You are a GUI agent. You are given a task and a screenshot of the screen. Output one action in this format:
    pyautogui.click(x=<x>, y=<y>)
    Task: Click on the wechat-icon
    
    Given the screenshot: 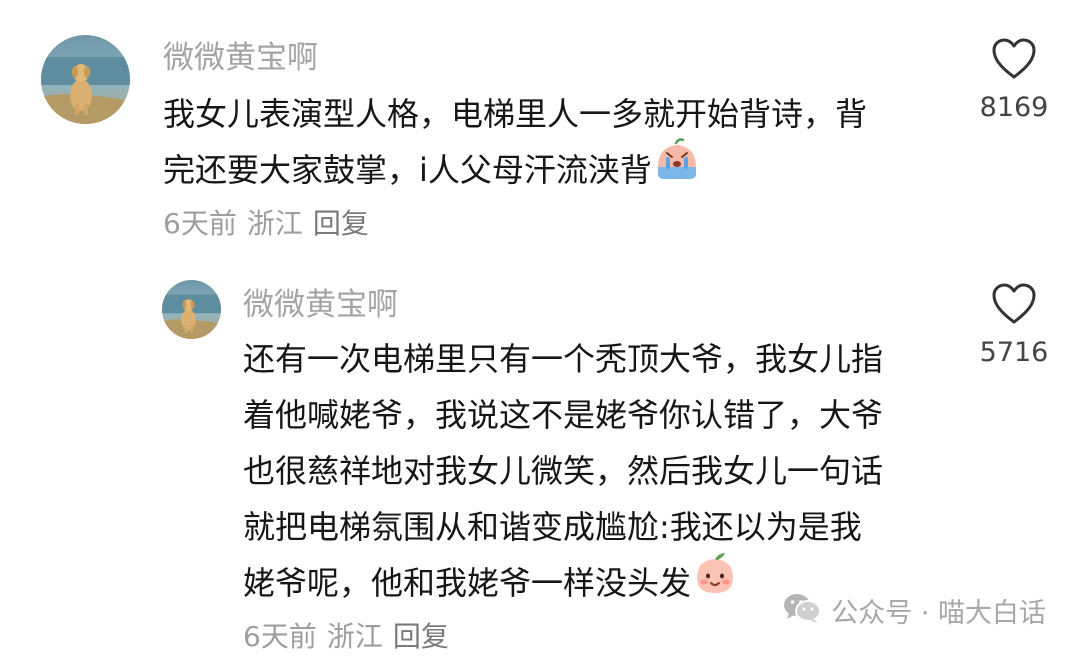 What is the action you would take?
    pyautogui.click(x=802, y=614)
    